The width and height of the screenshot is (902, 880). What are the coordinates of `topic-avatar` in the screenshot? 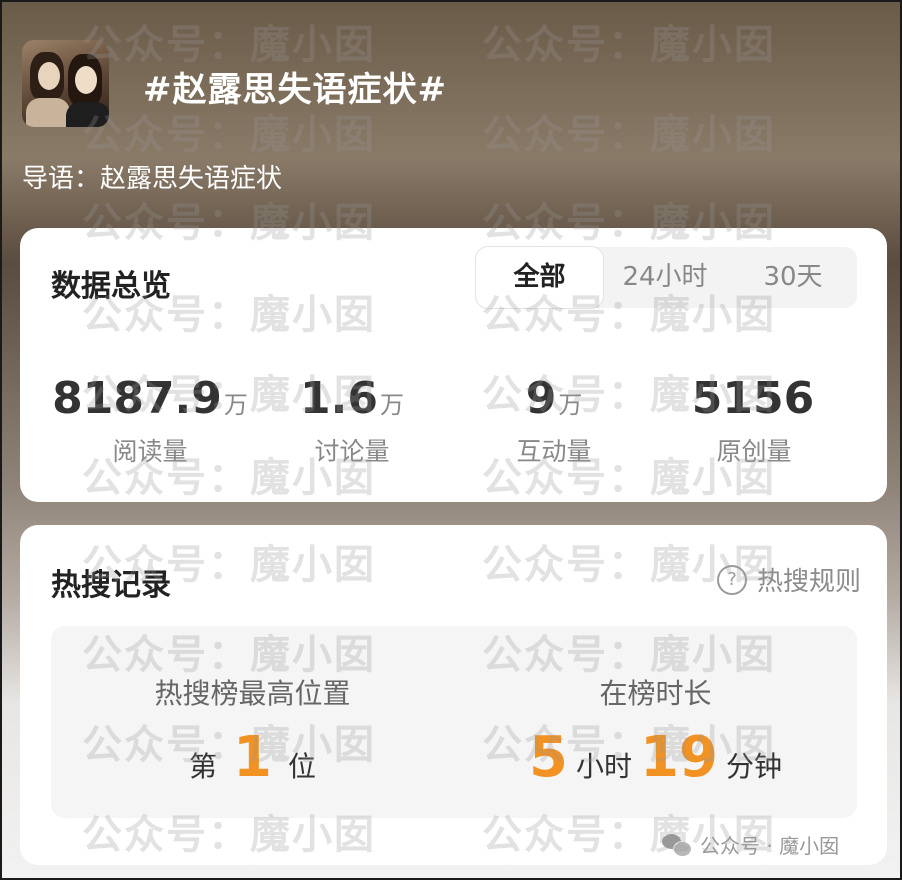 It's located at (65, 83).